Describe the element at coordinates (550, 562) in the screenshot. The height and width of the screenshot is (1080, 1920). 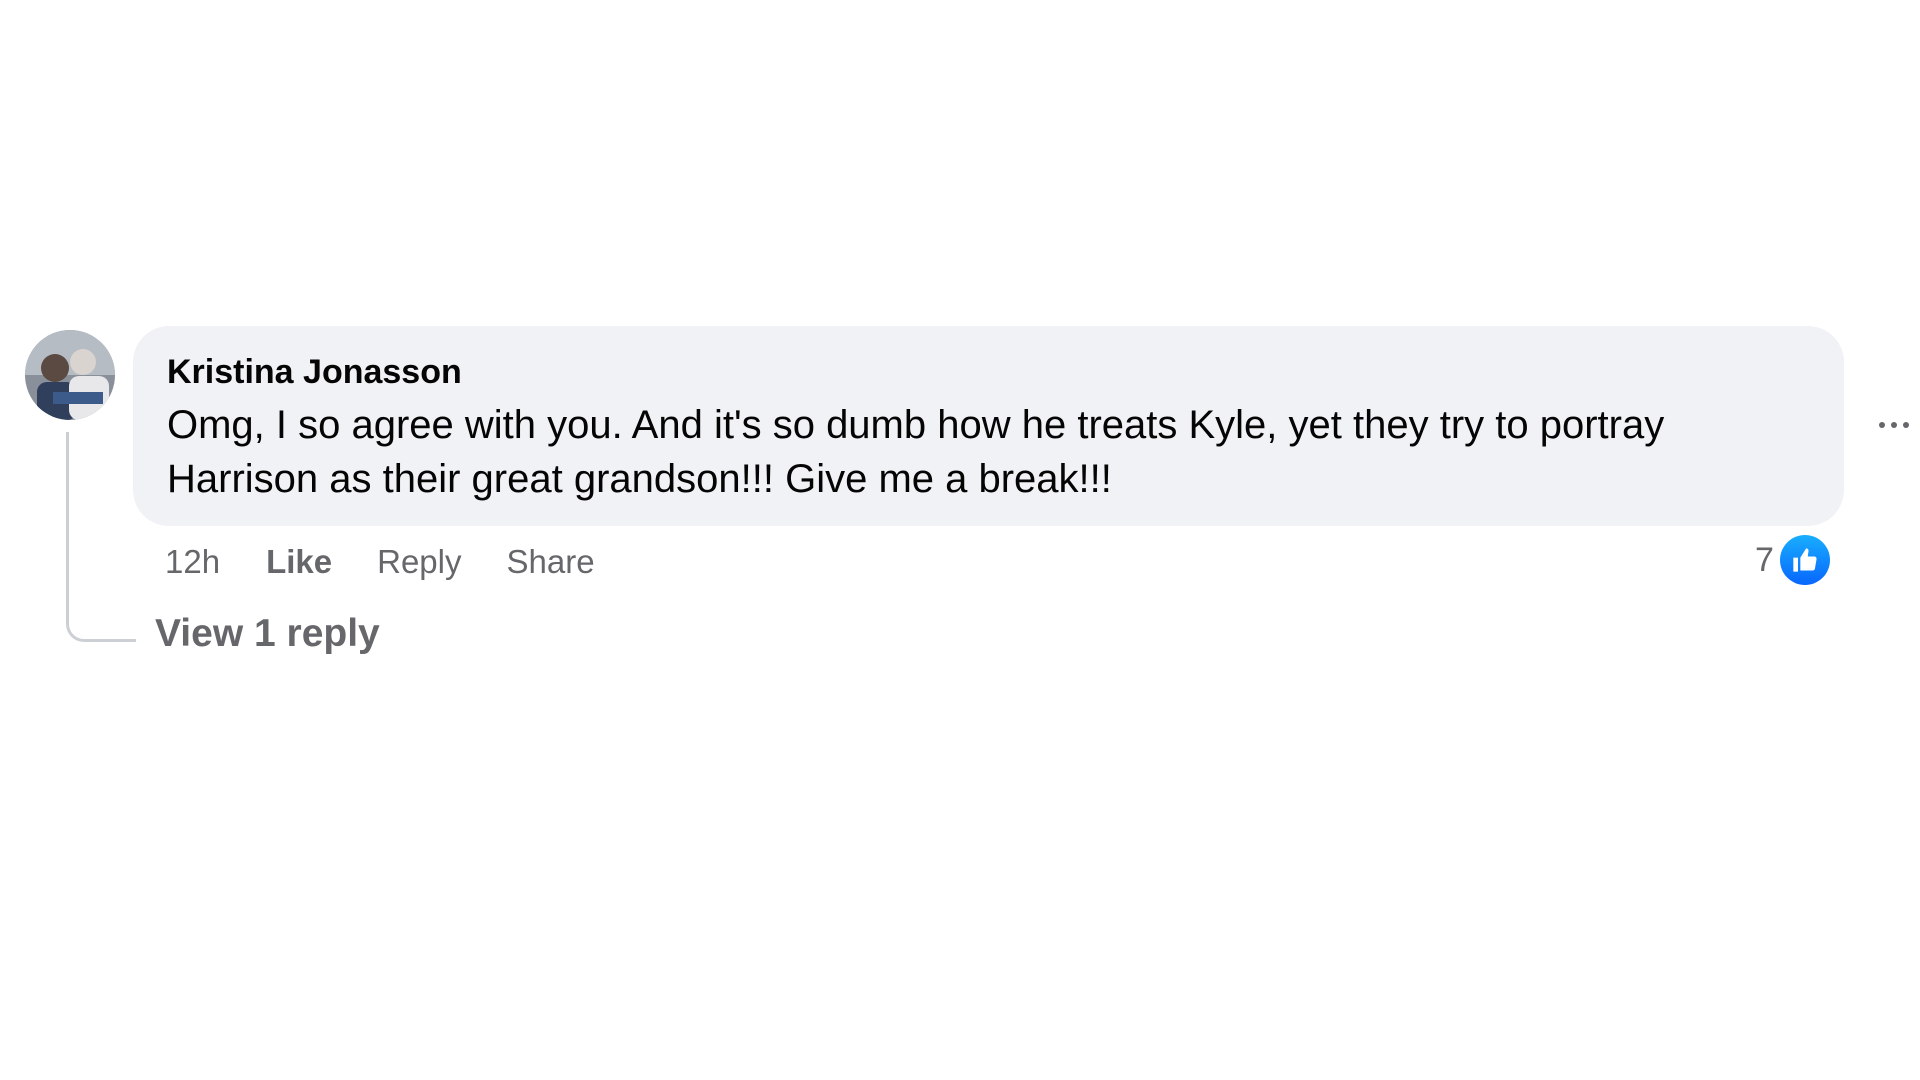
I see `share-button: Share` at that location.